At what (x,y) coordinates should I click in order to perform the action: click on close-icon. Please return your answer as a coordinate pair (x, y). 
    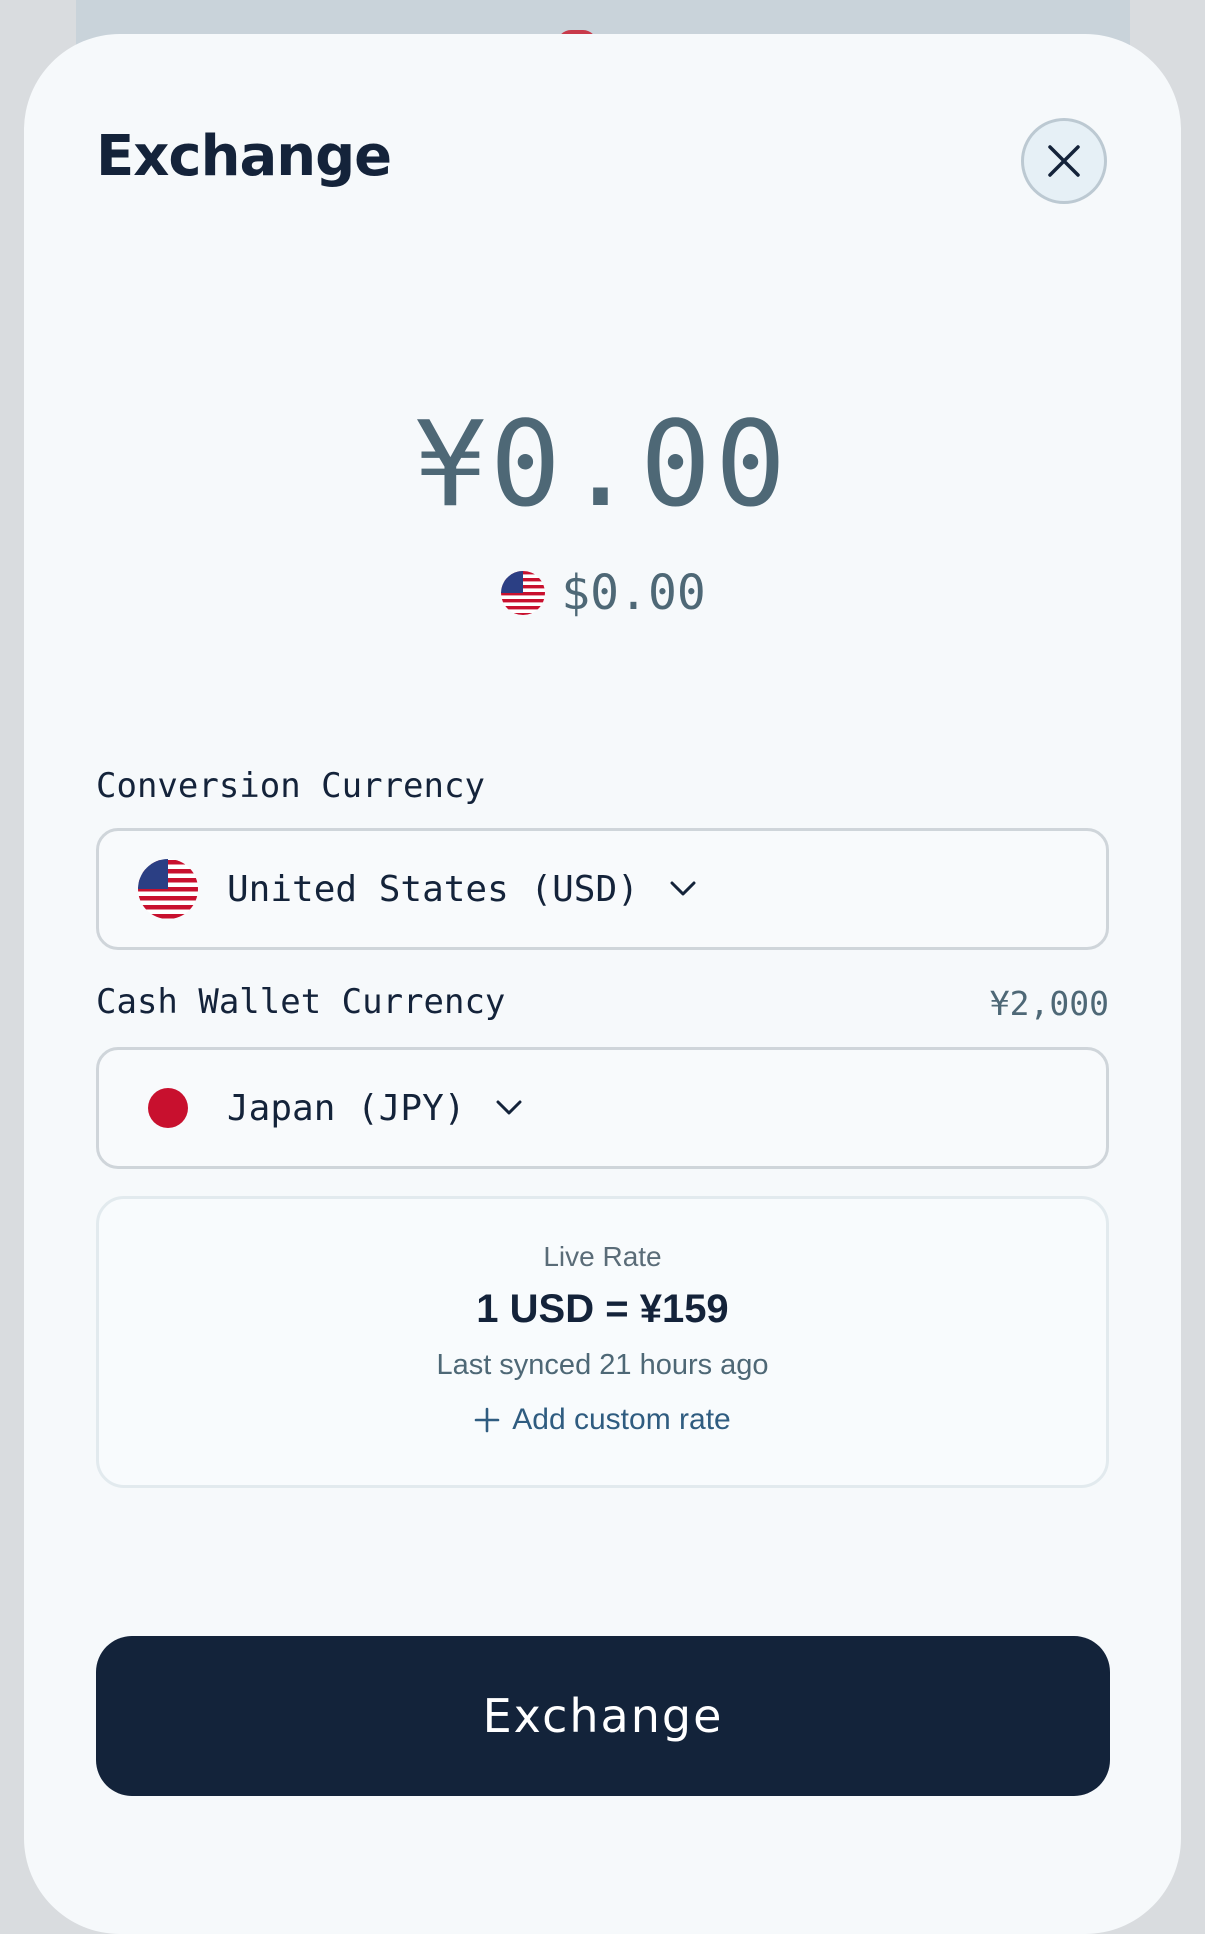
    Looking at the image, I should click on (1064, 161).